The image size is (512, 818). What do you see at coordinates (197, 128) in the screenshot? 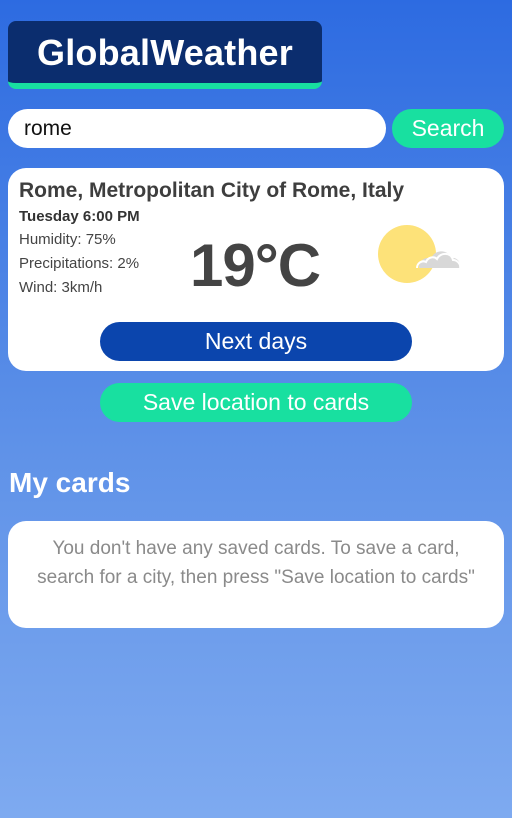
I see `search-input` at bounding box center [197, 128].